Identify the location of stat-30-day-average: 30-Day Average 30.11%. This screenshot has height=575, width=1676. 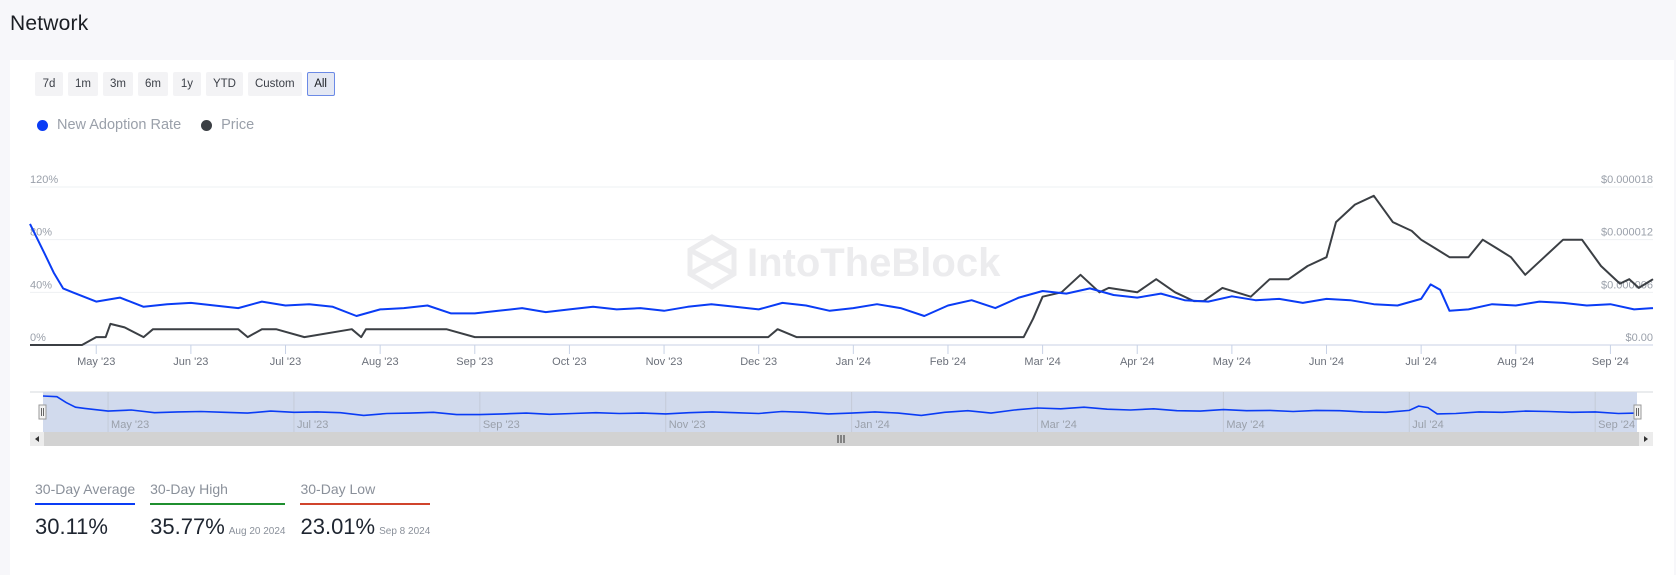
(85, 510).